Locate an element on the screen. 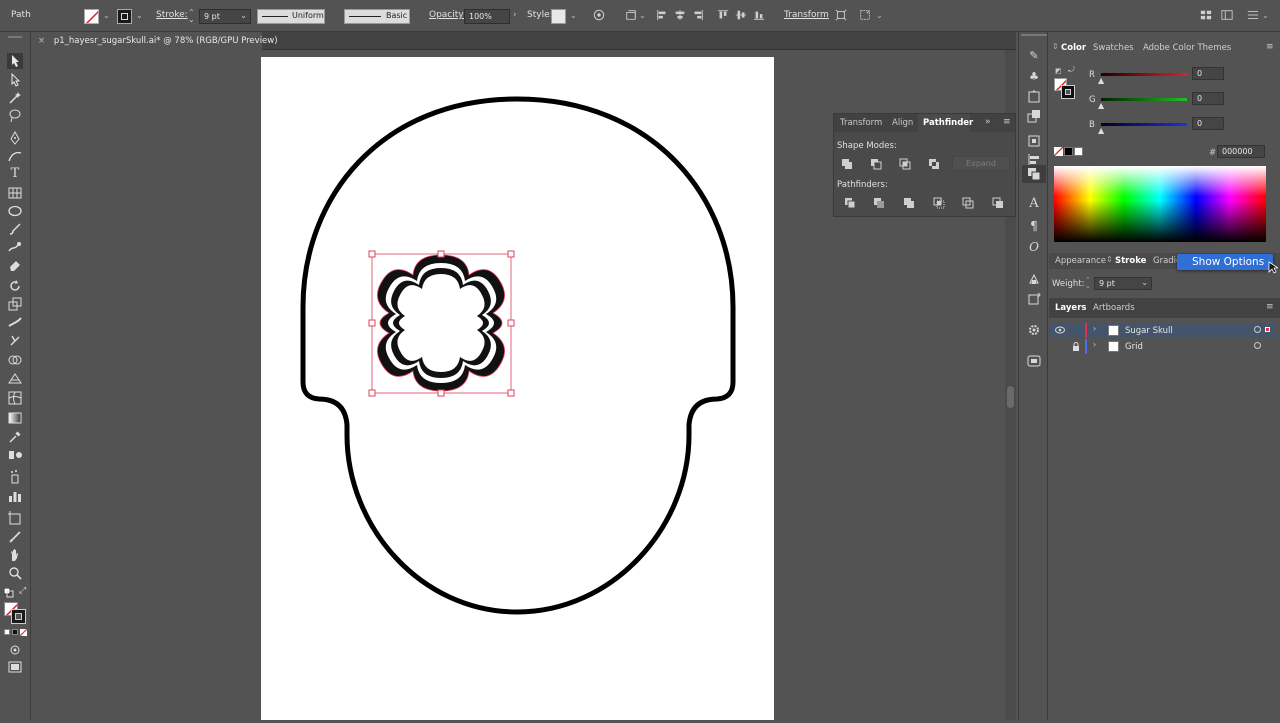  tab-color: Color is located at coordinates (1073, 48).